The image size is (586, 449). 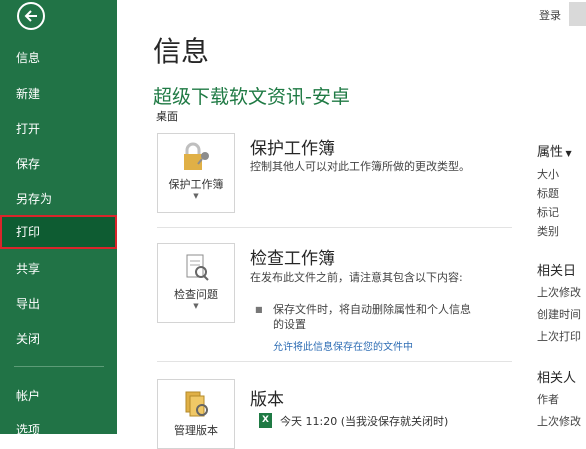 What do you see at coordinates (58, 232) in the screenshot?
I see `sidebar-item-print: 打印` at bounding box center [58, 232].